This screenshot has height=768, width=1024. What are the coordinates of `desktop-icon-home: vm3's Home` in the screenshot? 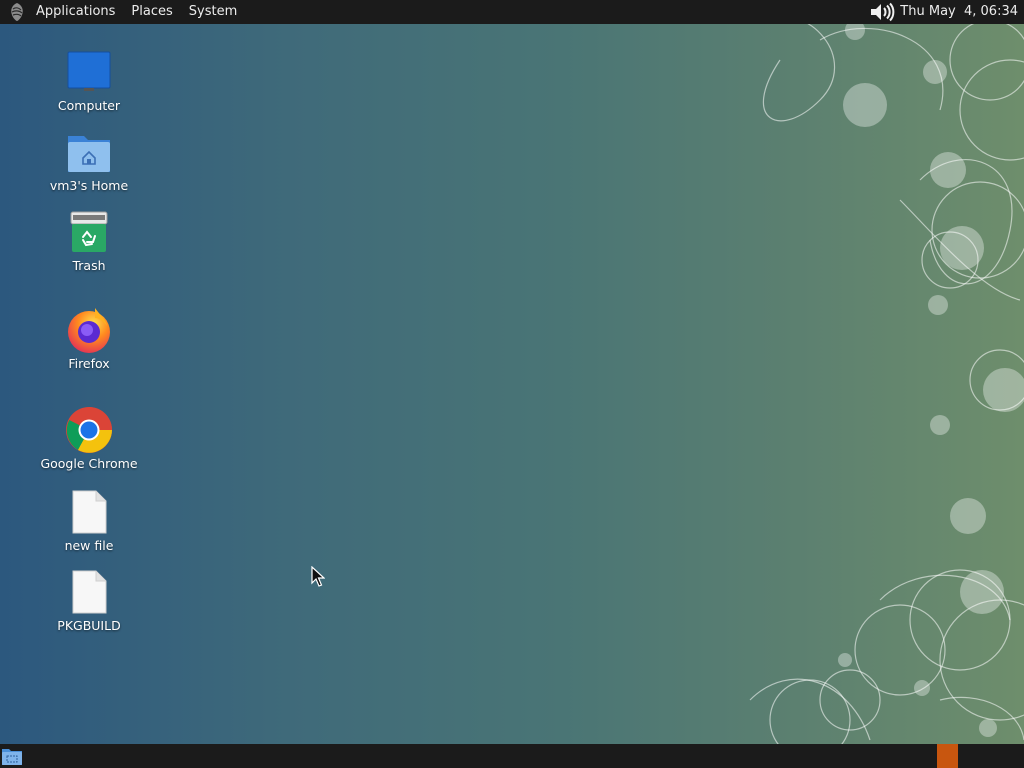 It's located at (89, 160).